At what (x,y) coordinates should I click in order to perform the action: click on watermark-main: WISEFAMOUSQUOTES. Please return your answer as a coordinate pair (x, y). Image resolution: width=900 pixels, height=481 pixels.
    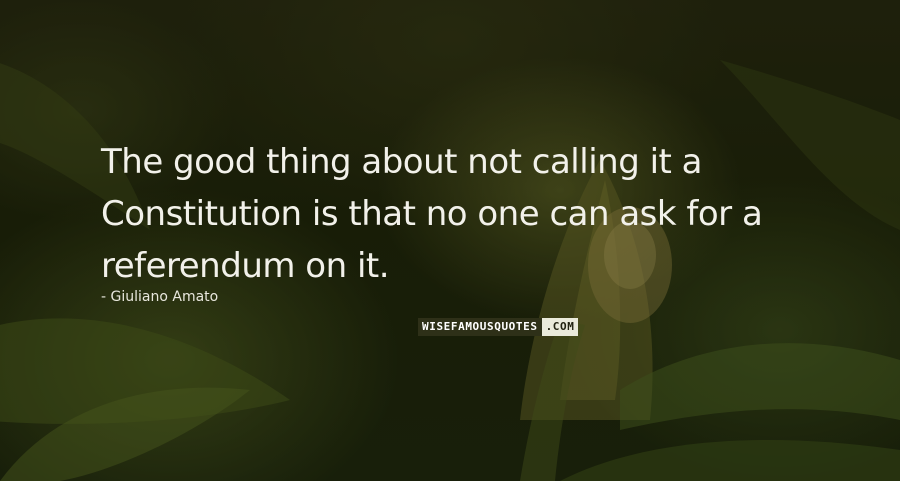
    Looking at the image, I should click on (480, 327).